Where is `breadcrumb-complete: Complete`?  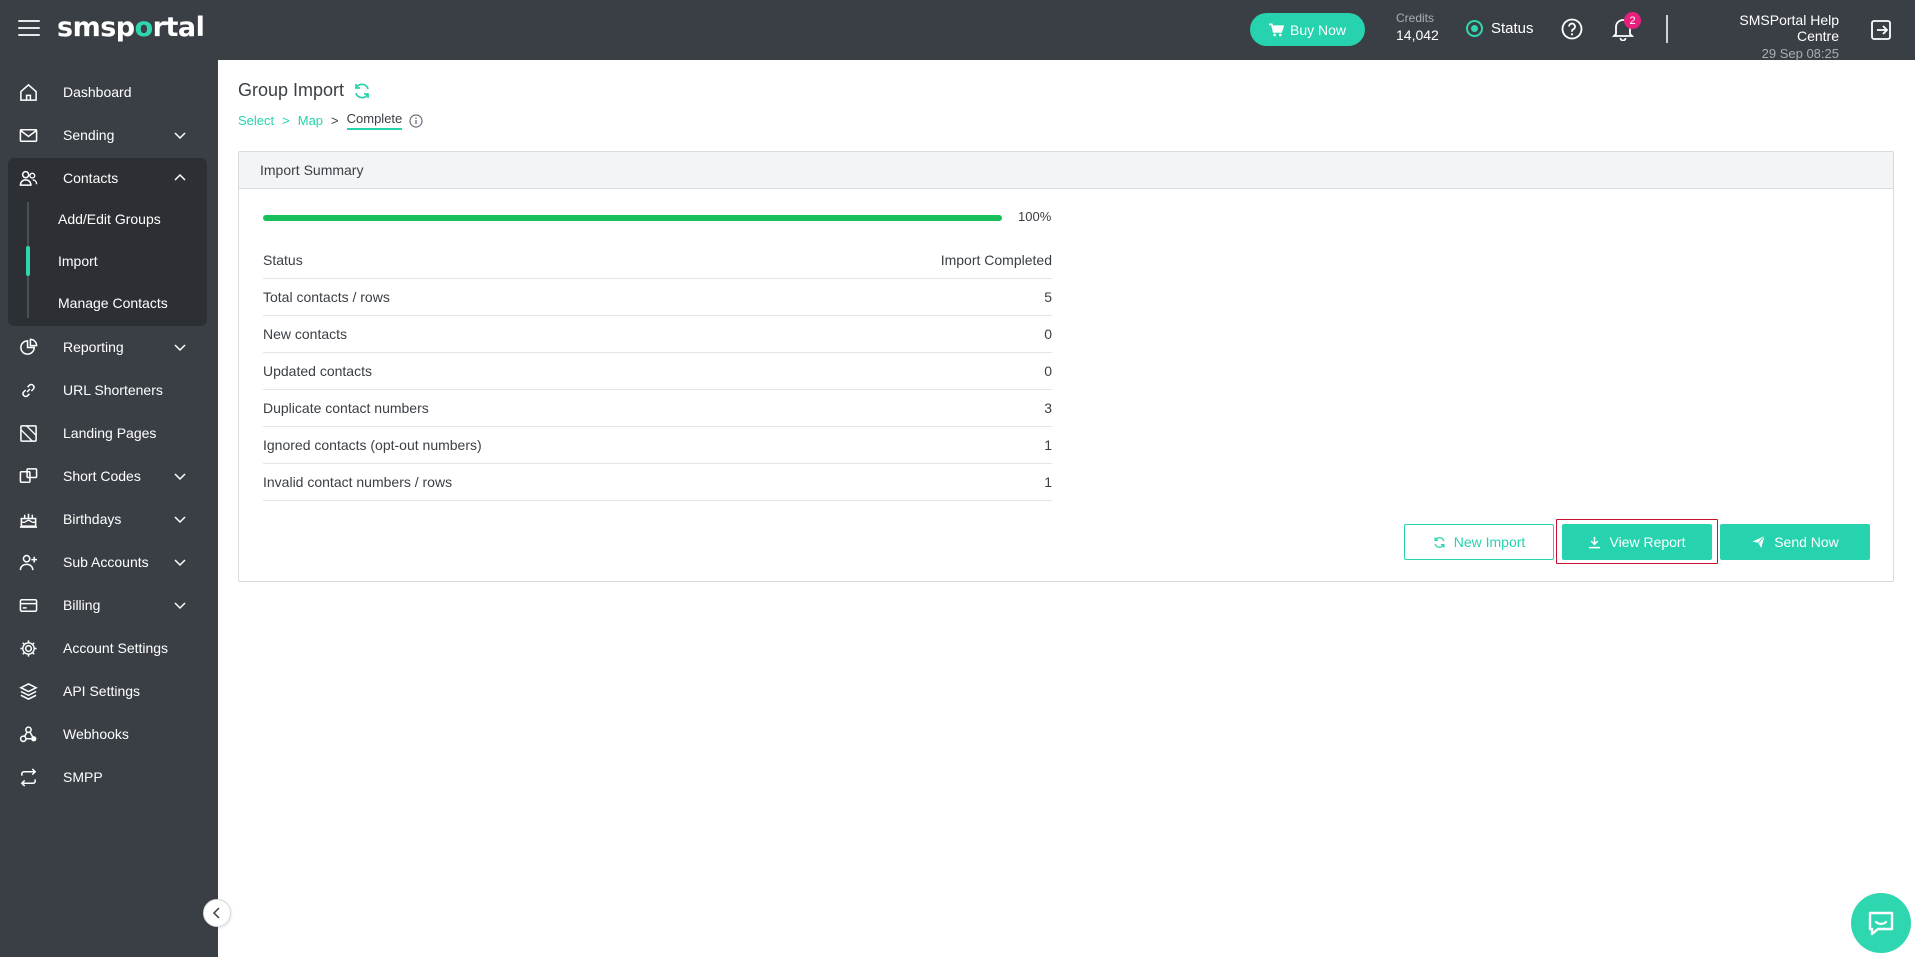 breadcrumb-complete: Complete is located at coordinates (374, 120).